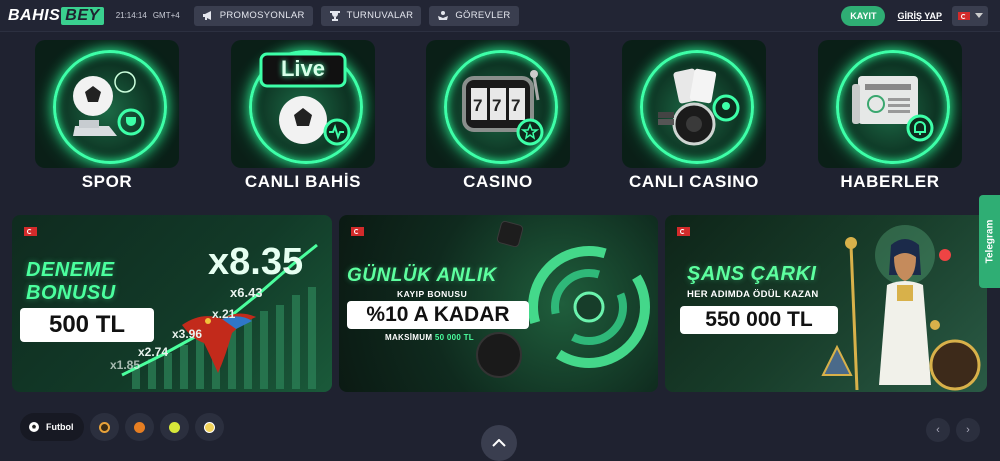 The height and width of the screenshot is (461, 1000). I want to click on sports-filter-bar: Futbol, so click(122, 427).